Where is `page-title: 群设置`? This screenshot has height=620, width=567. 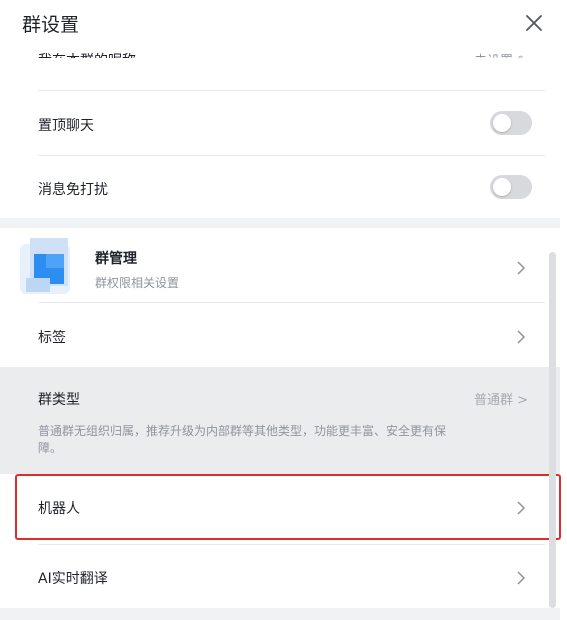
page-title: 群设置 is located at coordinates (51, 25).